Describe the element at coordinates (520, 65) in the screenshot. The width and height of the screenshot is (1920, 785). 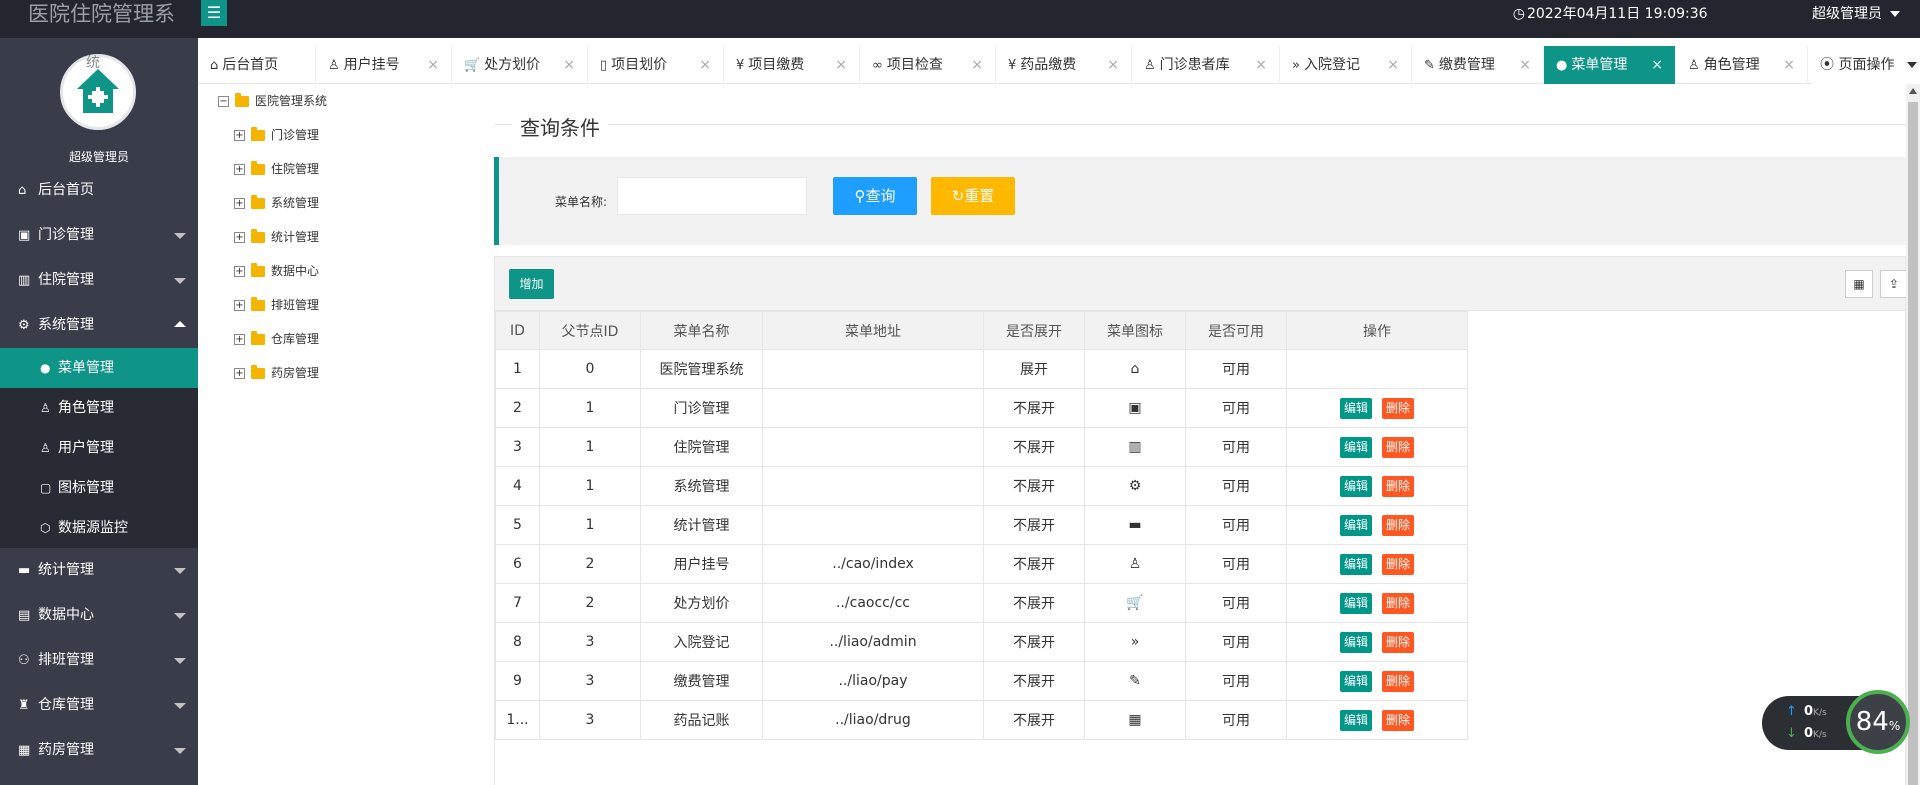
I see `tab-item: 🛒 处方划价 ×` at that location.